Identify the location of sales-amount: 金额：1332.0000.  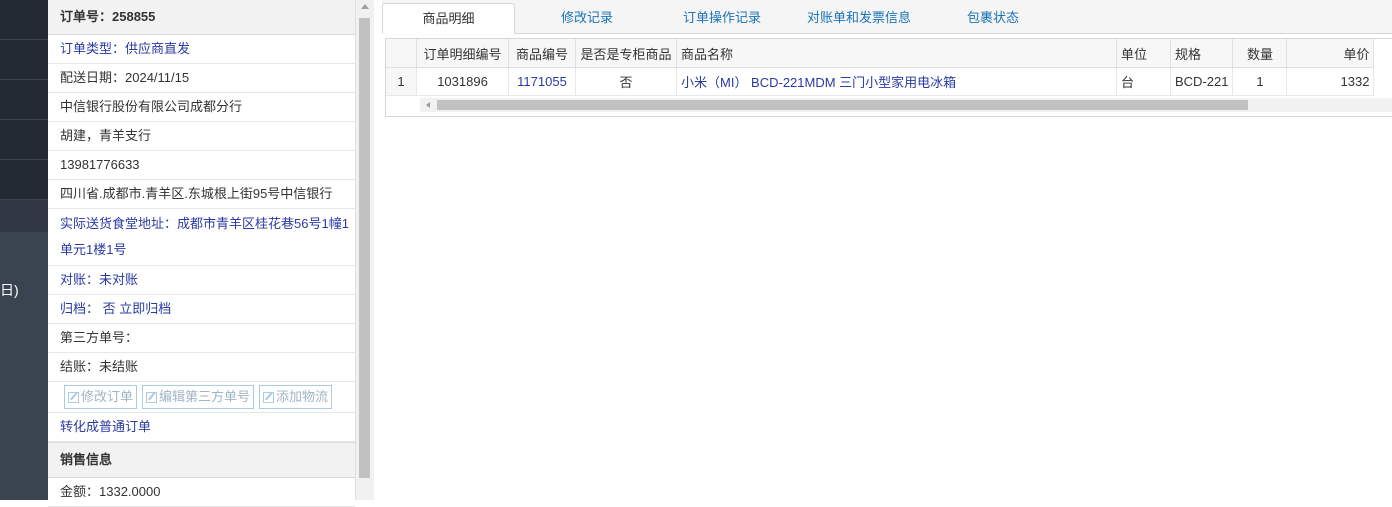
(201, 492).